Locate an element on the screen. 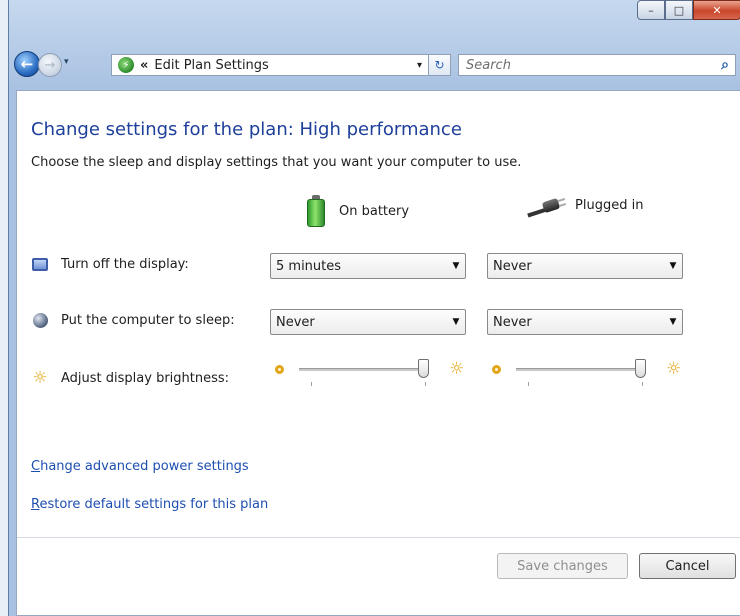 The width and height of the screenshot is (740, 616). restore-default-settings-link: Restore default settings for this plan is located at coordinates (149, 504).